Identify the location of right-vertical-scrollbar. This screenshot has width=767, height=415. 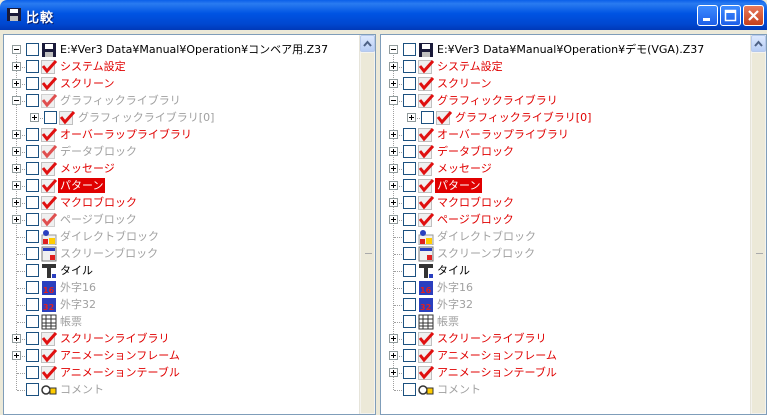
(758, 224).